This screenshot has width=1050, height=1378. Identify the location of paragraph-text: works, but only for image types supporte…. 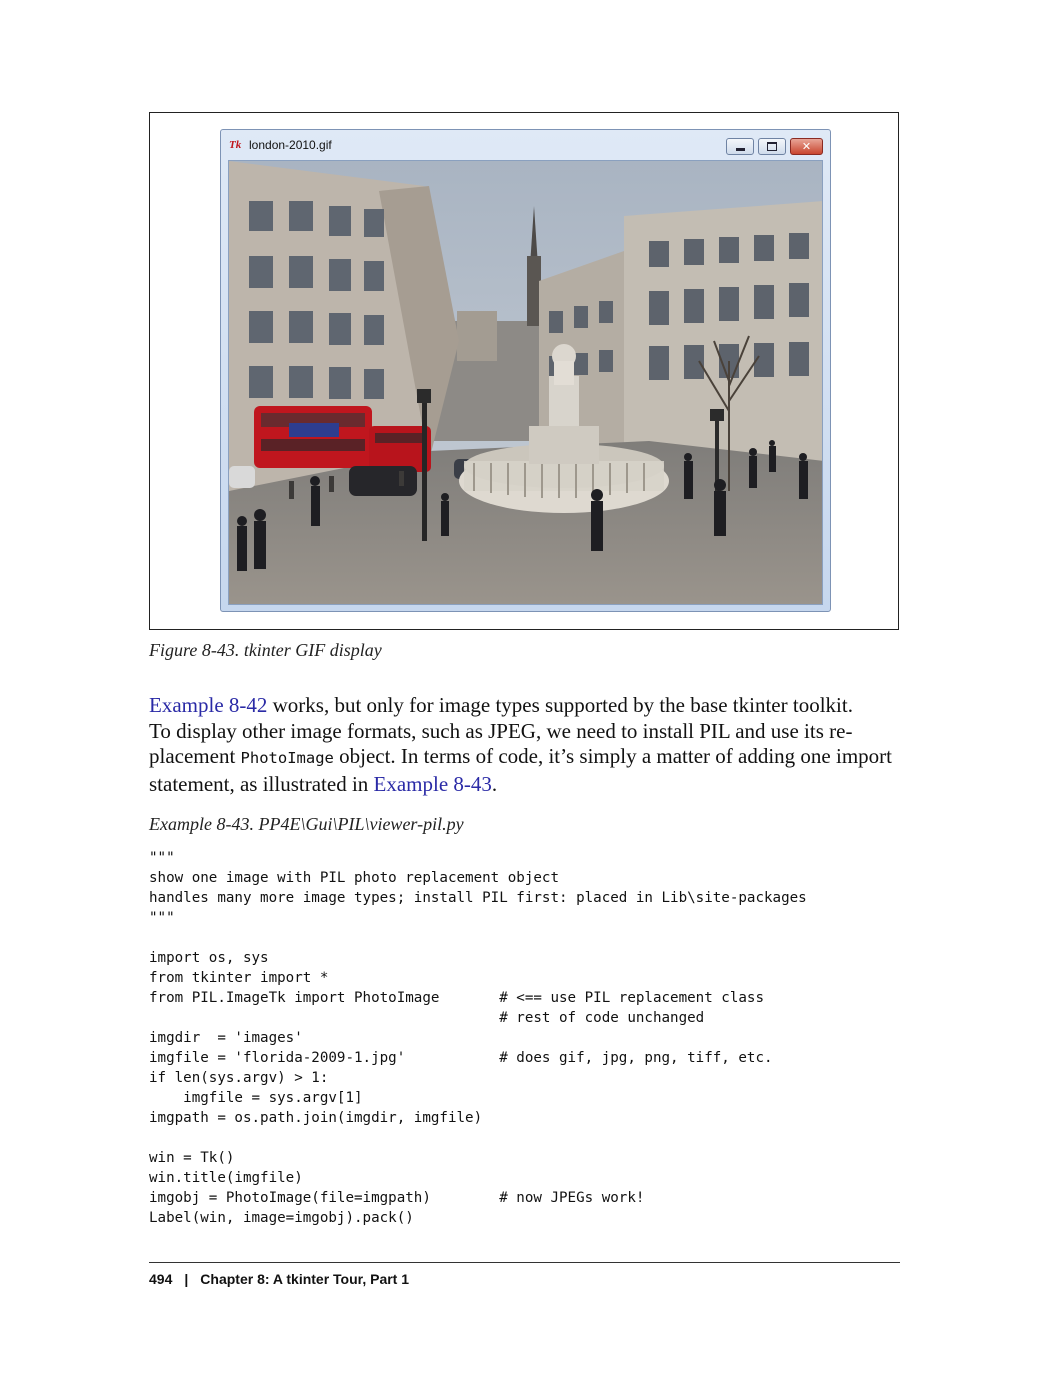
(560, 705).